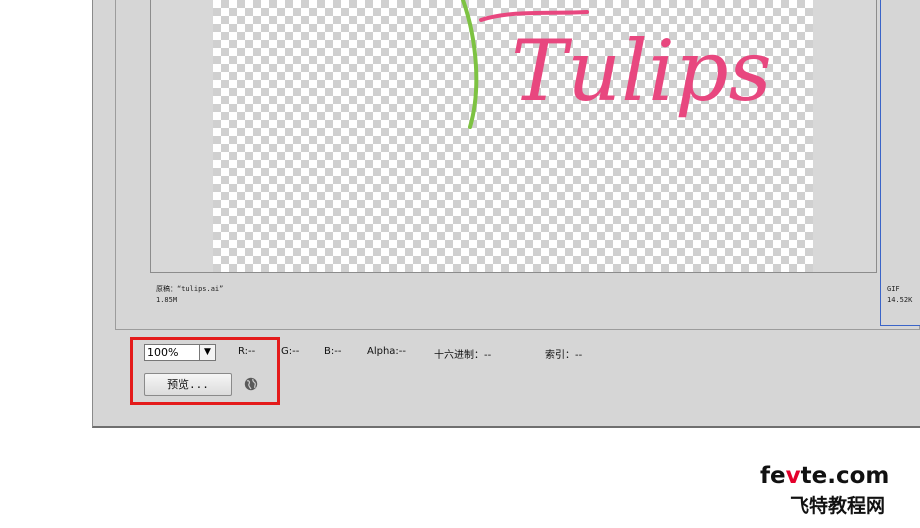  I want to click on original-info: 原稿：“tulips.ai” 1.85M, so click(189, 295).